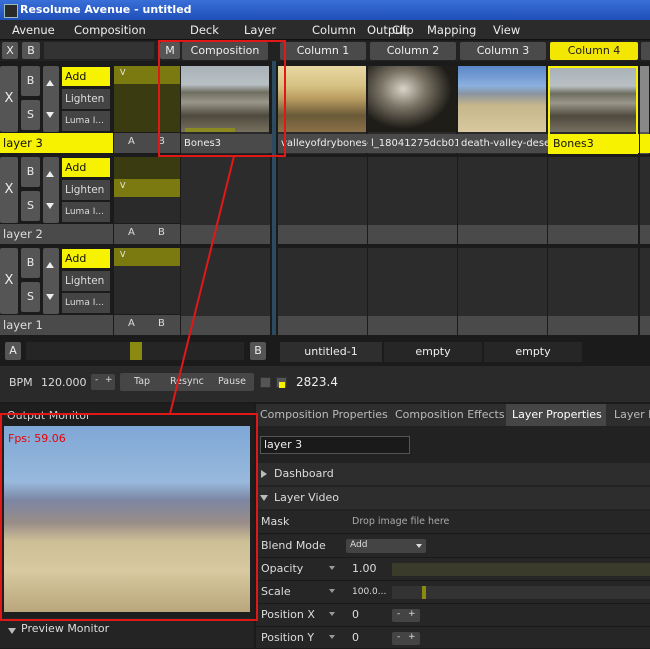 This screenshot has width=650, height=649. I want to click on annotation-box-composition, so click(222, 98).